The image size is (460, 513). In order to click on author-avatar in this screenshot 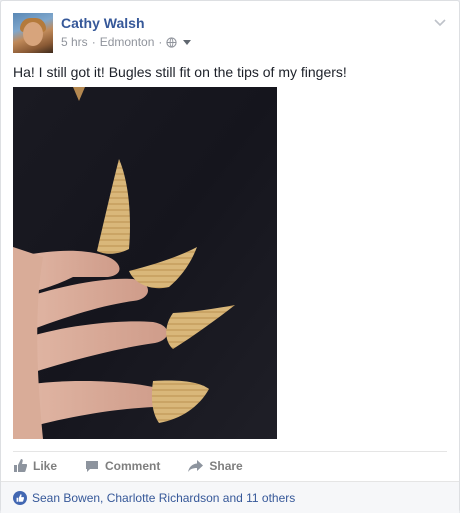, I will do `click(33, 33)`.